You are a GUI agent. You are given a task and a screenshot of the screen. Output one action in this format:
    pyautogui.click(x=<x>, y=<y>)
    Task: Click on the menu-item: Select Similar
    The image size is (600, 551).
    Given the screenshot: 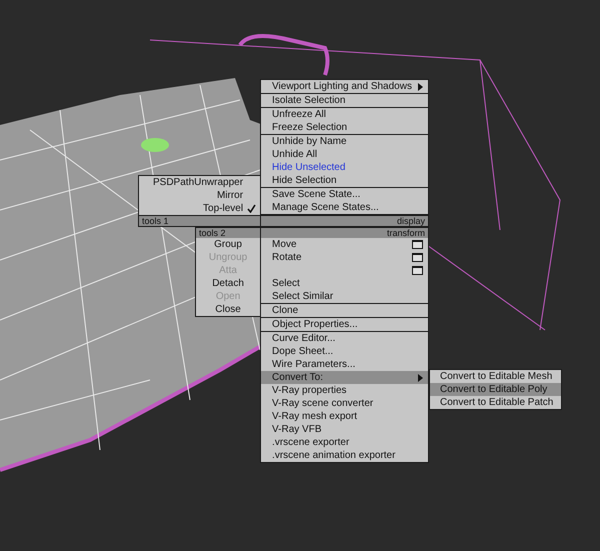 What is the action you would take?
    pyautogui.click(x=344, y=296)
    